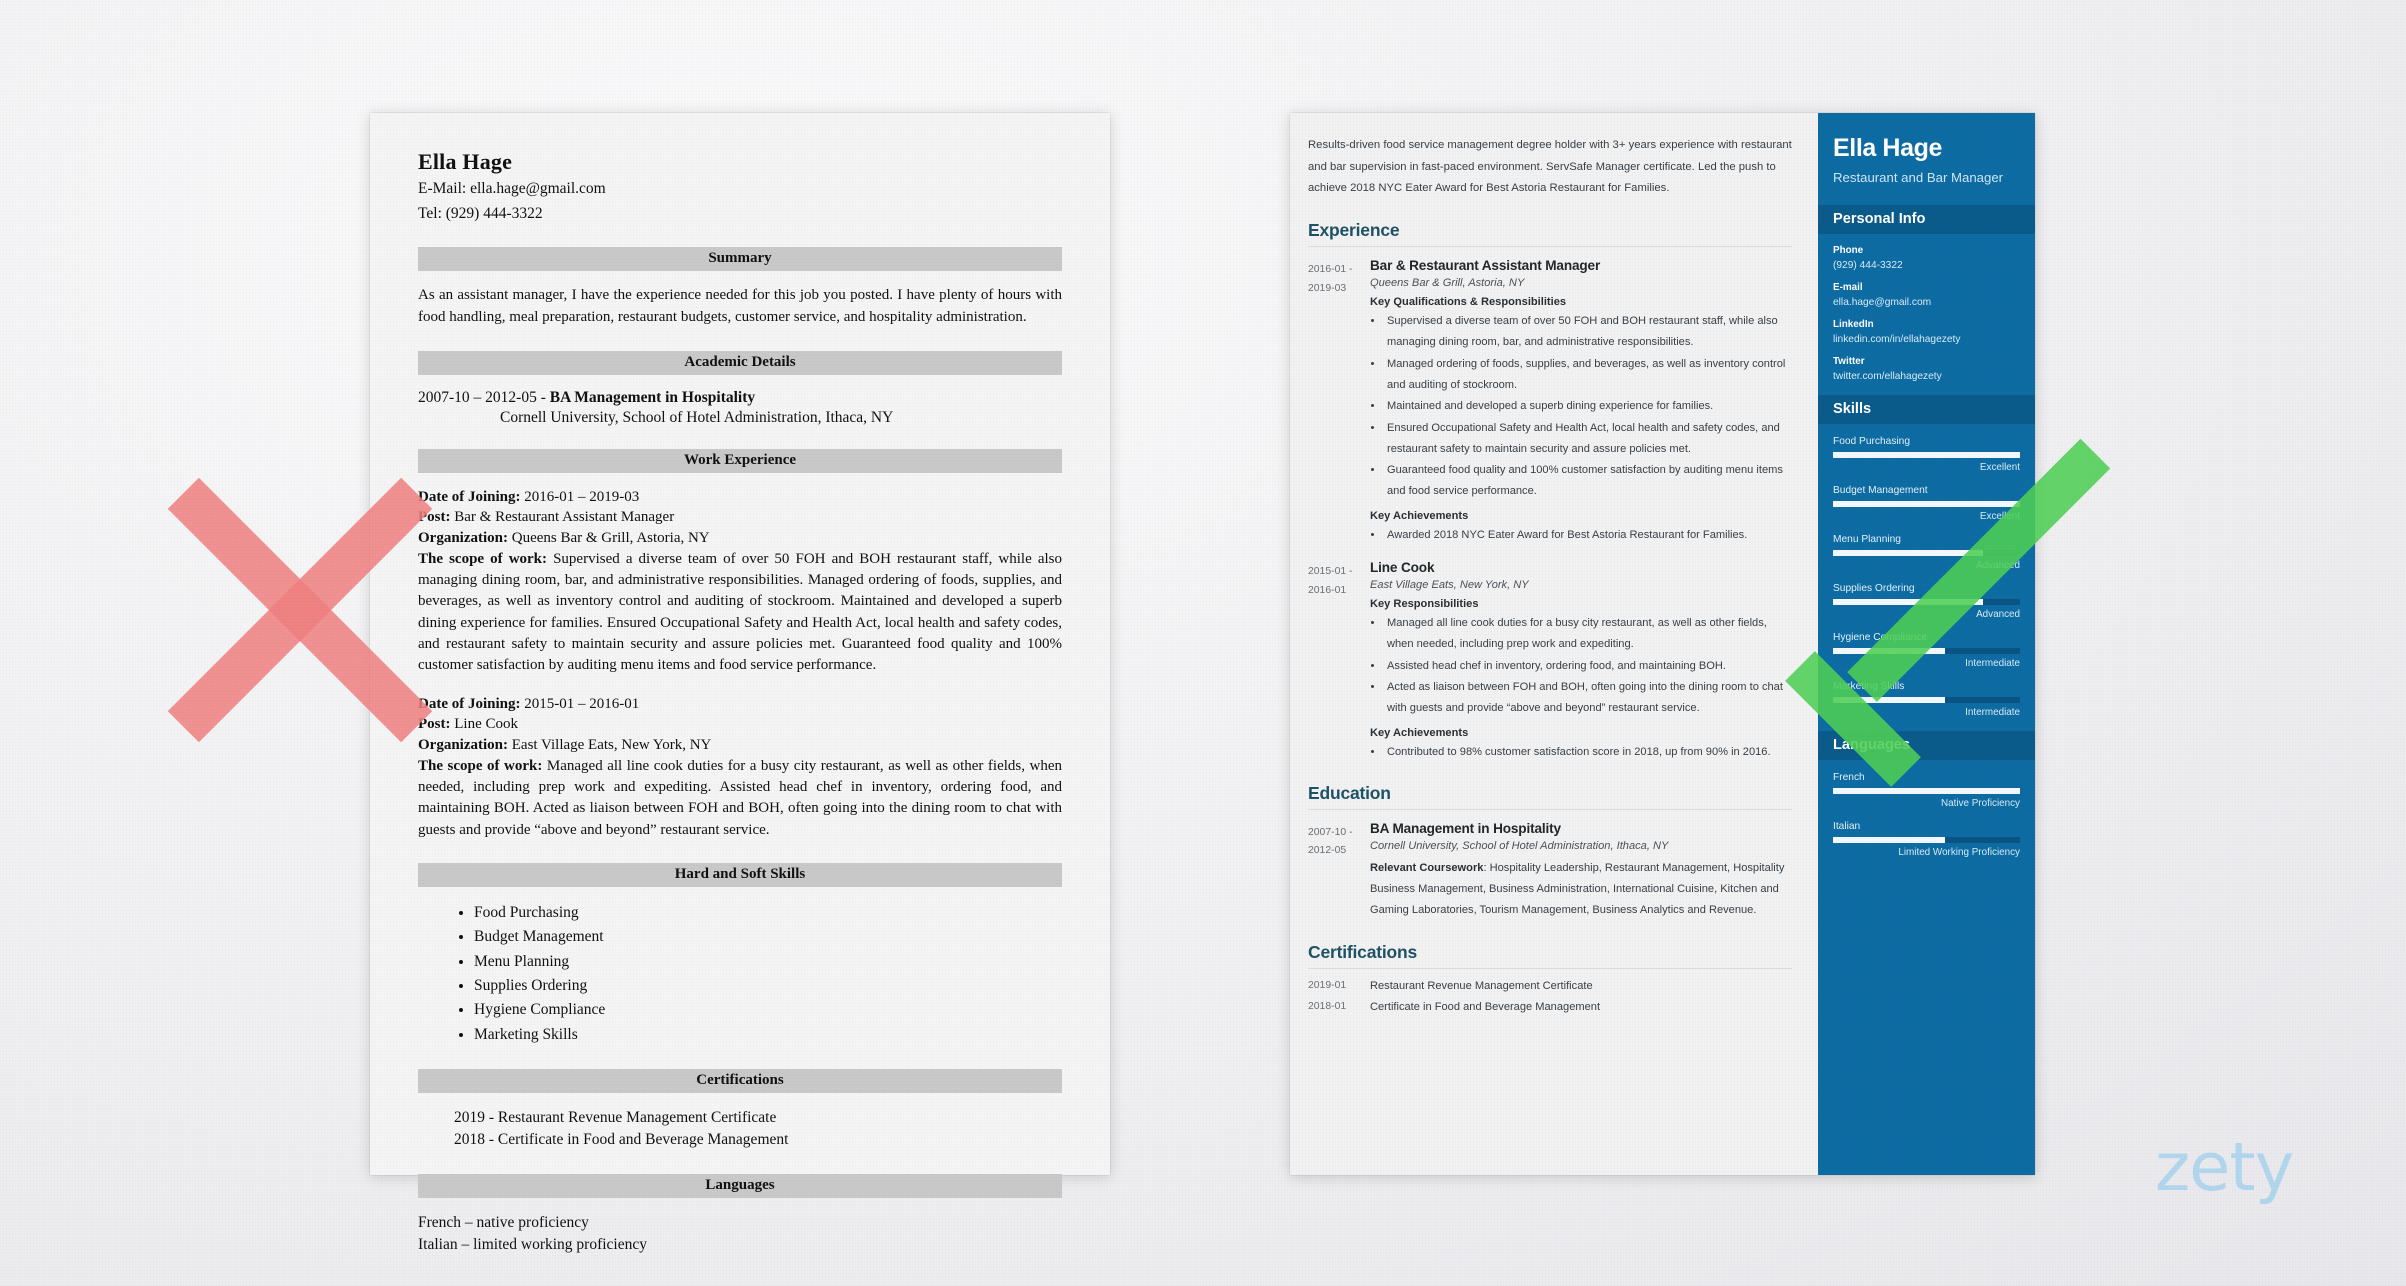 The image size is (2406, 1286). I want to click on sidebar-contact-value: twitter.com/ellahagezety, so click(1887, 376).